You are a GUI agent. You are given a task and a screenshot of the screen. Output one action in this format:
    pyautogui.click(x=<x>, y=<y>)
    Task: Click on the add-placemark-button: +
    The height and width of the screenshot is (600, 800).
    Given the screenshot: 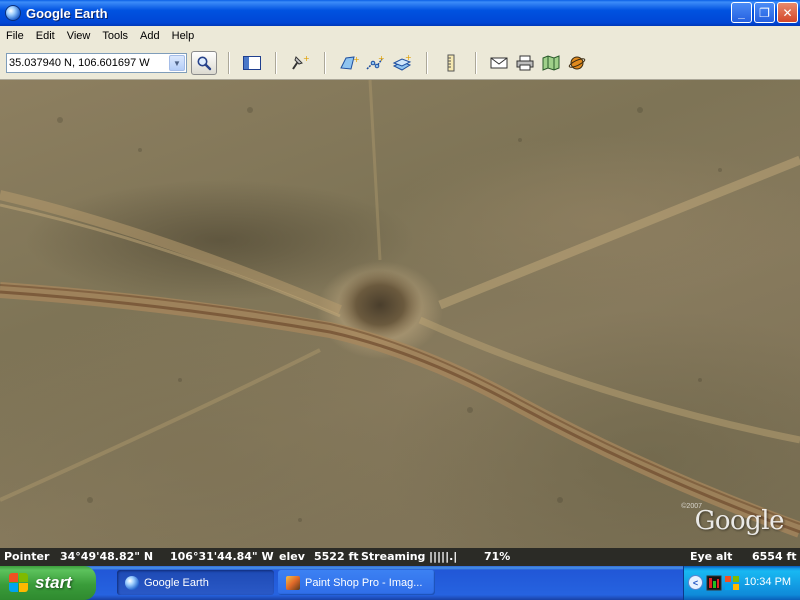 What is the action you would take?
    pyautogui.click(x=300, y=63)
    